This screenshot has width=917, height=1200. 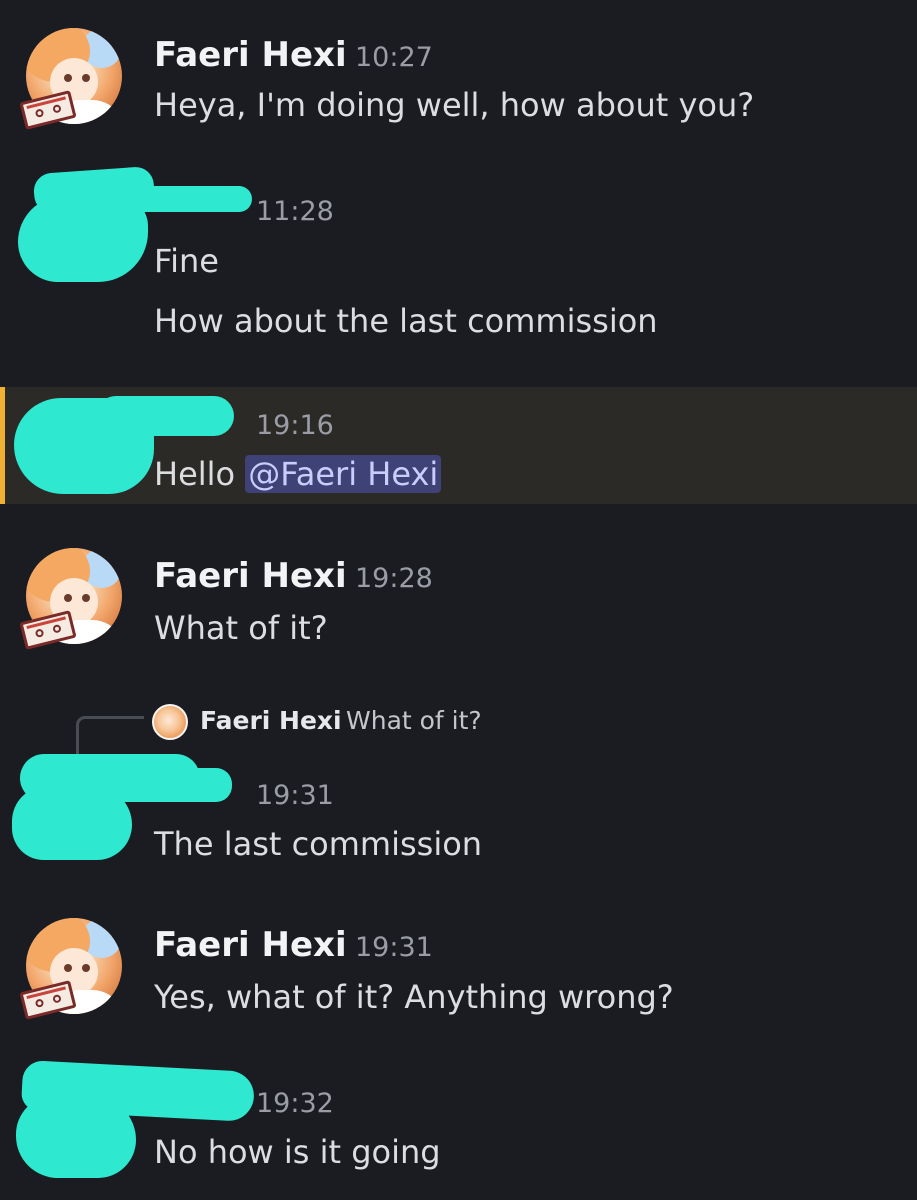 I want to click on message-timestamp: 10:27, so click(x=394, y=57).